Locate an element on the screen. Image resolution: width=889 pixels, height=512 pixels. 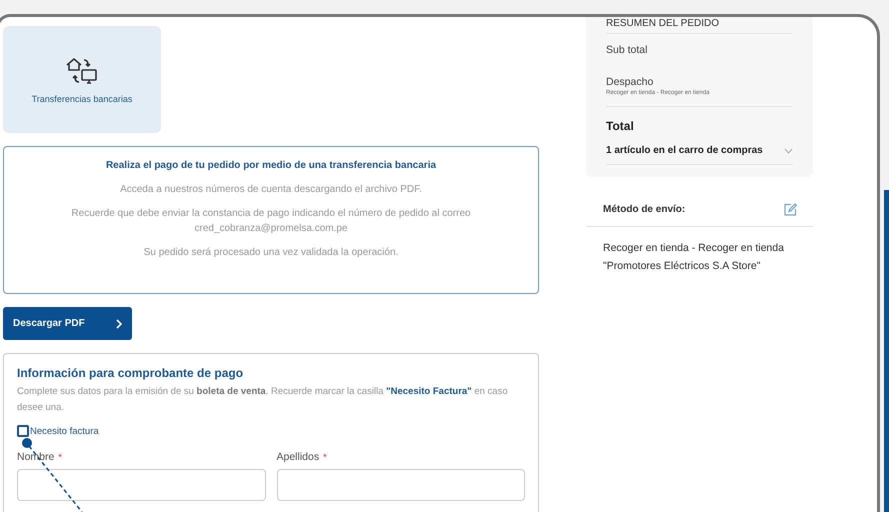
chevron-icon is located at coordinates (788, 151).